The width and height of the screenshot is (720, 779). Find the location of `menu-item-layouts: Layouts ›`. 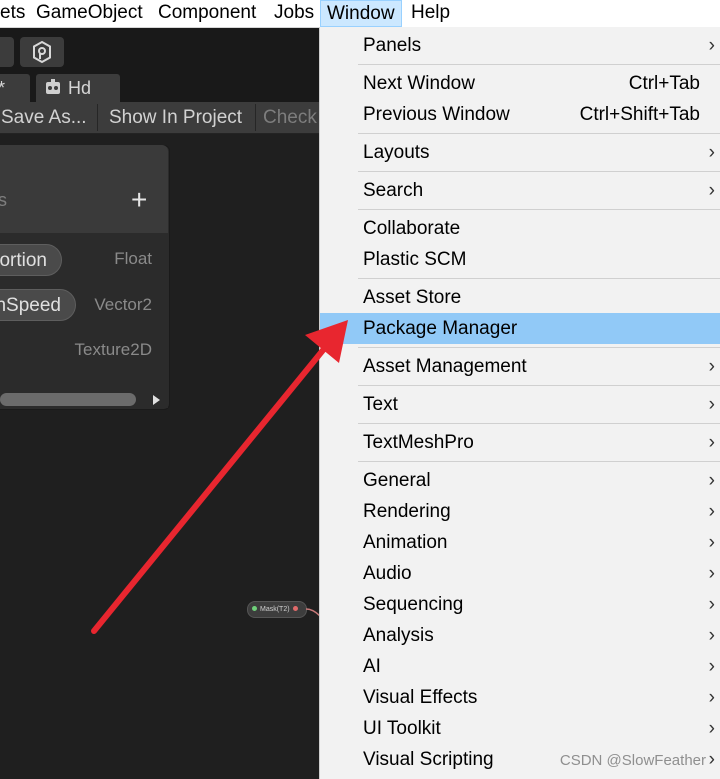

menu-item-layouts: Layouts › is located at coordinates (520, 152).